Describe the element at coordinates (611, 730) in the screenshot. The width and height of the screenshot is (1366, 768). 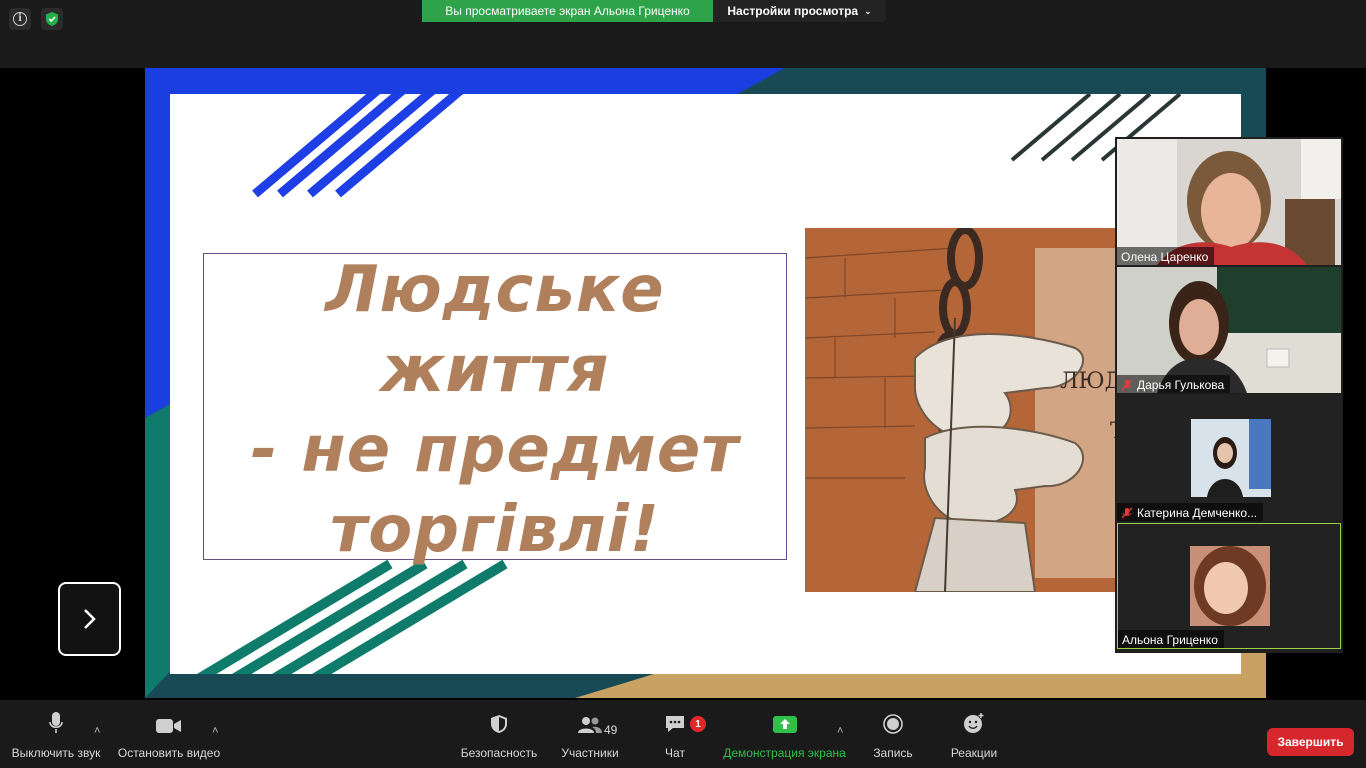
I see `participants-count: 49` at that location.